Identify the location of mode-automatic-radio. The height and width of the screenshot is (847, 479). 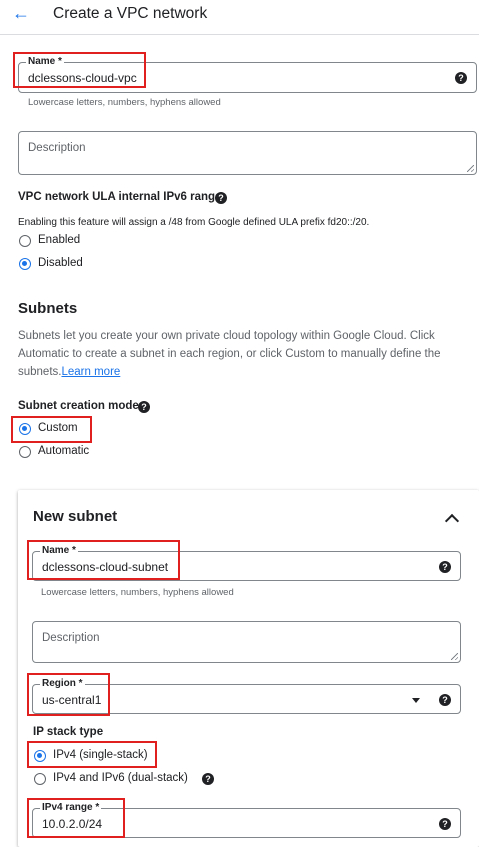
(25, 452).